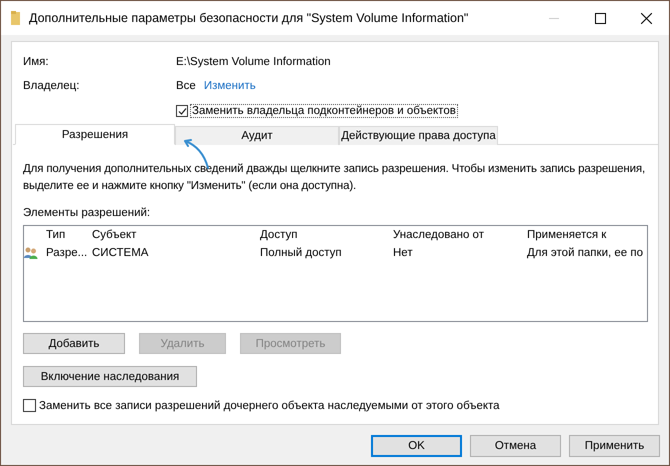  I want to click on users-icon, so click(31, 253).